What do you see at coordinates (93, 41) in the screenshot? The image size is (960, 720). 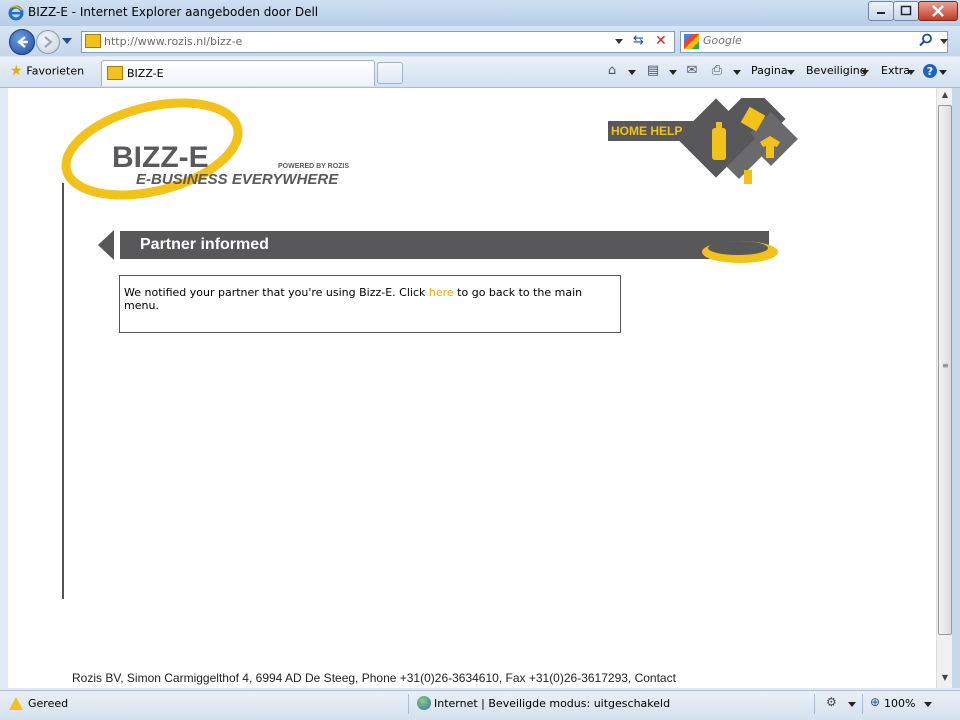 I see `site-favicon-icon` at bounding box center [93, 41].